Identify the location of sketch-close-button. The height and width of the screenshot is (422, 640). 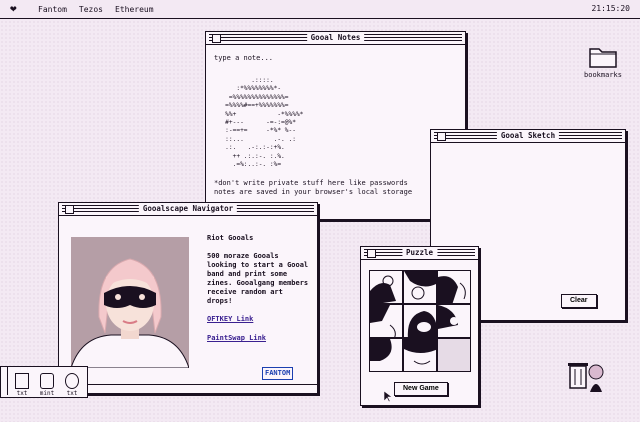
(441, 136).